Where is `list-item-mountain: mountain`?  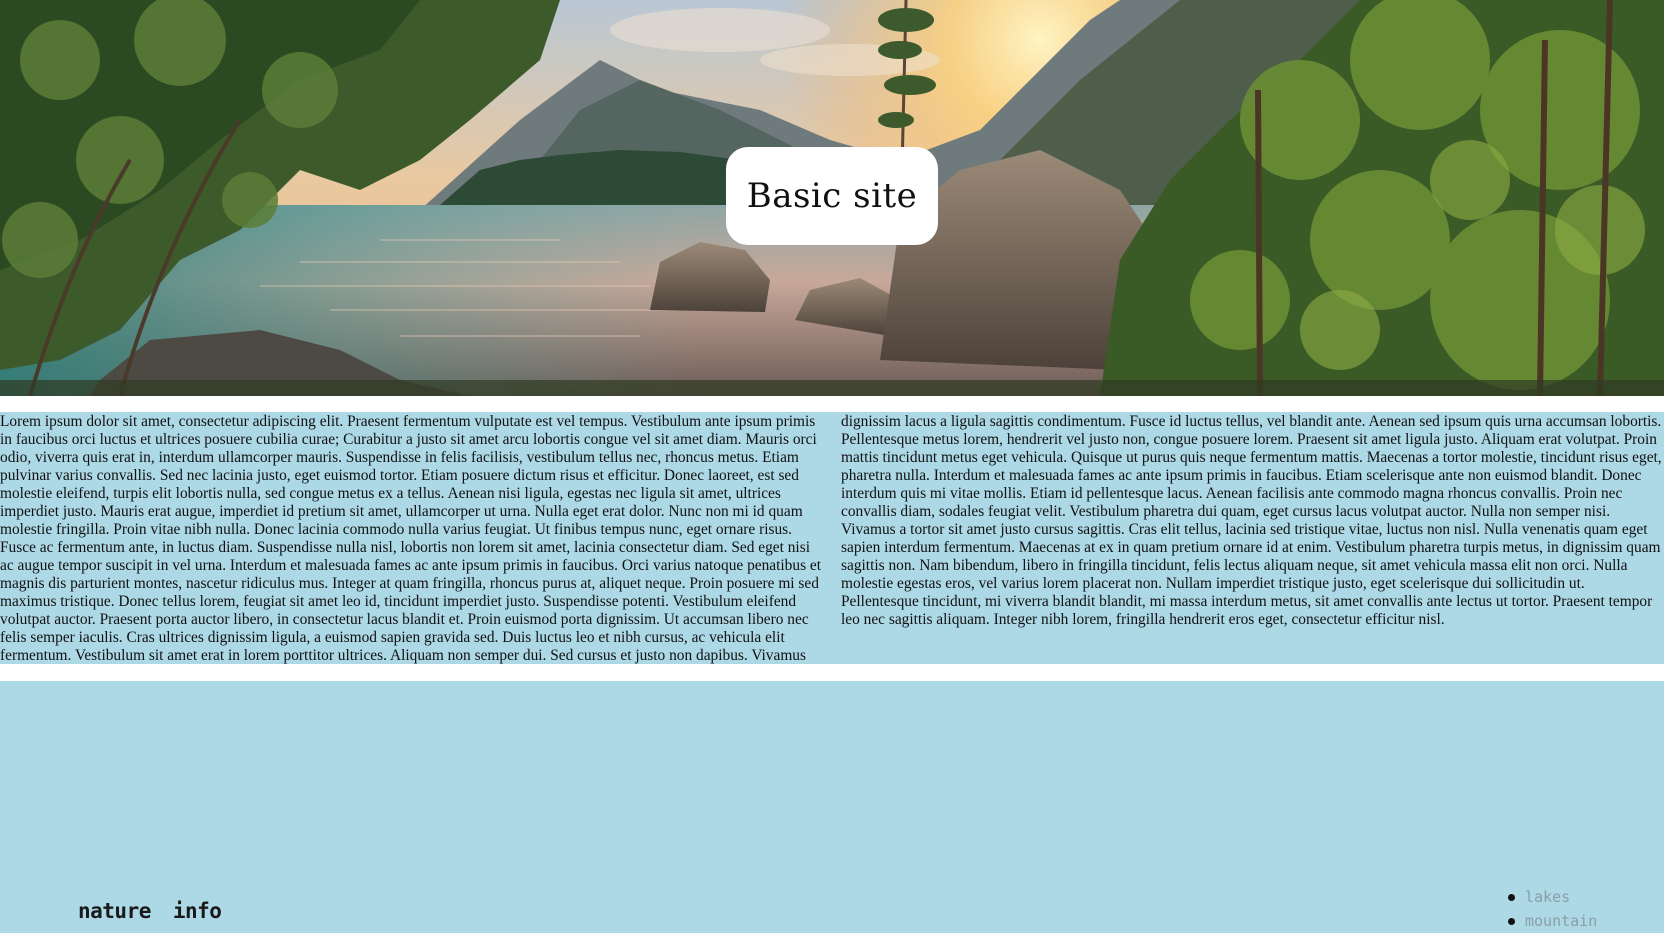 list-item-mountain: mountain is located at coordinates (1550, 922).